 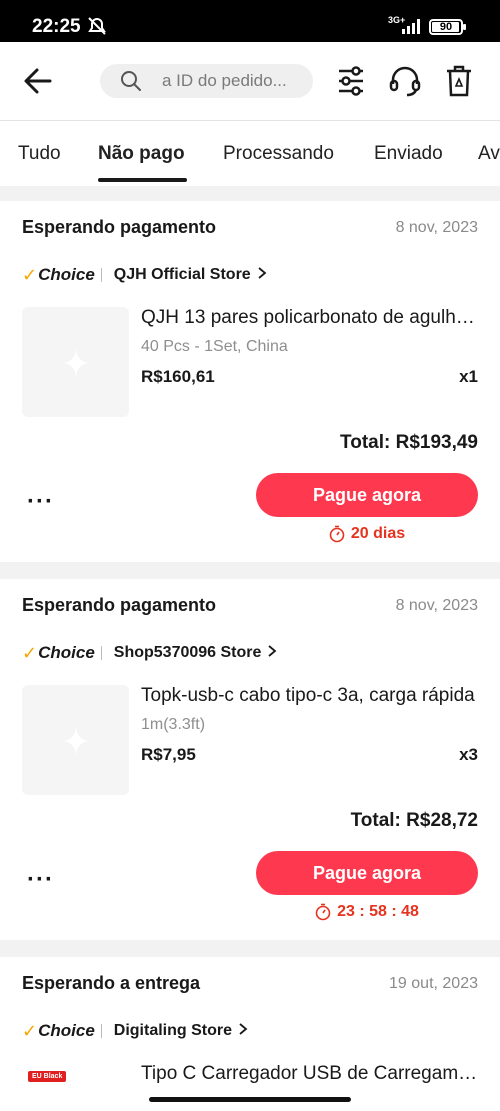 What do you see at coordinates (409, 442) in the screenshot?
I see `order-total: Total: R$193,49` at bounding box center [409, 442].